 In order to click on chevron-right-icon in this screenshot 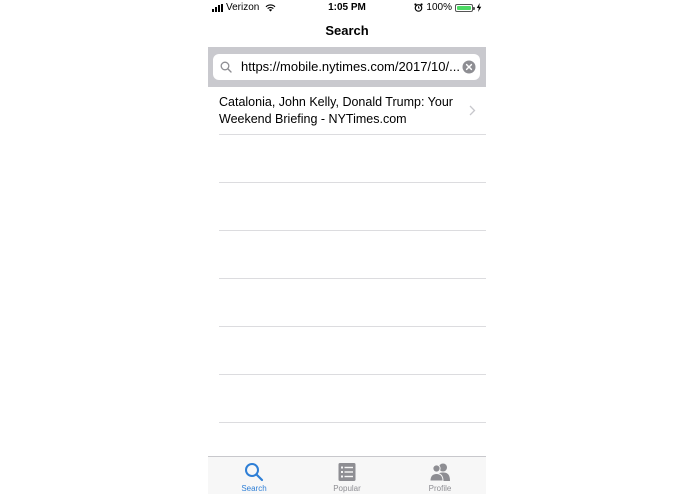, I will do `click(472, 110)`.